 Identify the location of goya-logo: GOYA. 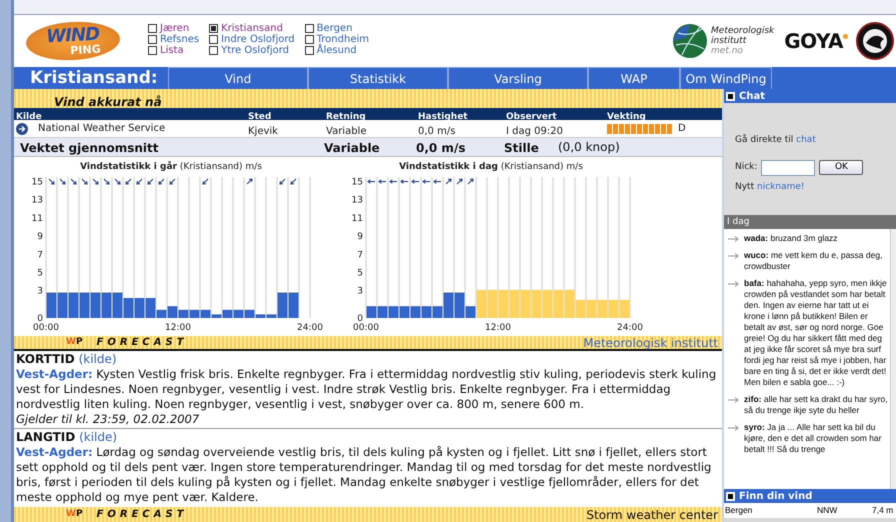
(813, 41).